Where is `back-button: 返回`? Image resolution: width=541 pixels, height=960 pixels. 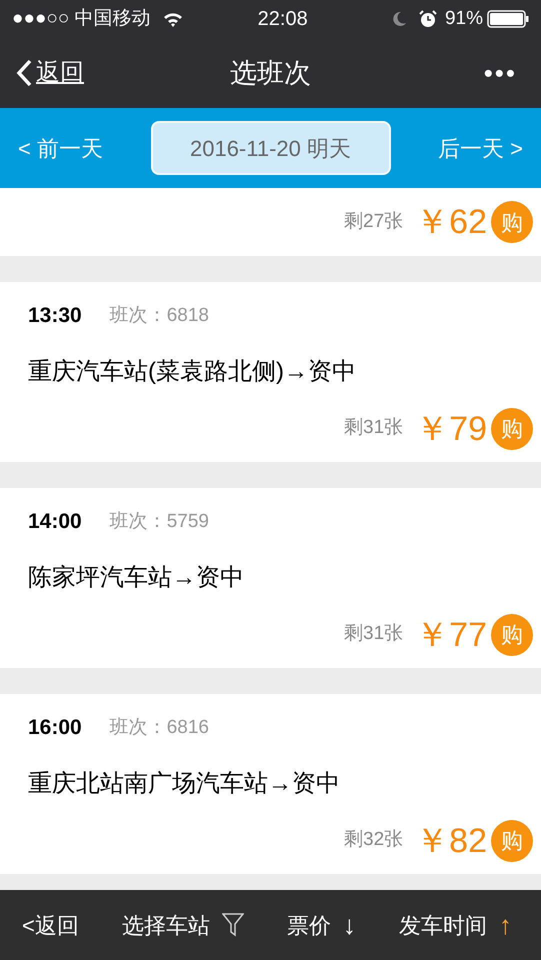
back-button: 返回 is located at coordinates (50, 73).